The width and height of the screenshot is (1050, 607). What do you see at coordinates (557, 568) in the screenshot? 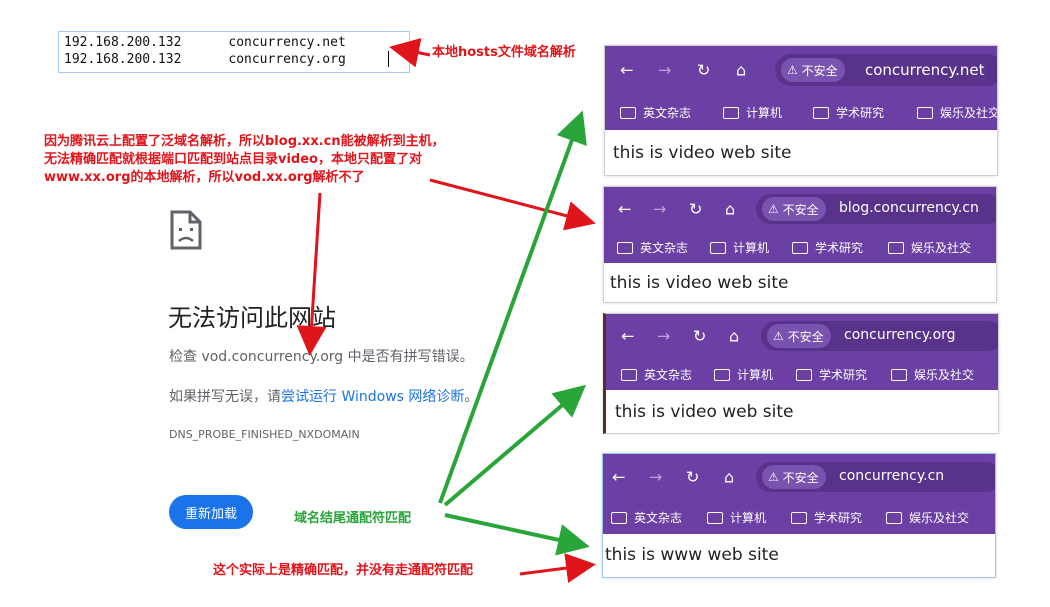
I see `arrow-exact` at bounding box center [557, 568].